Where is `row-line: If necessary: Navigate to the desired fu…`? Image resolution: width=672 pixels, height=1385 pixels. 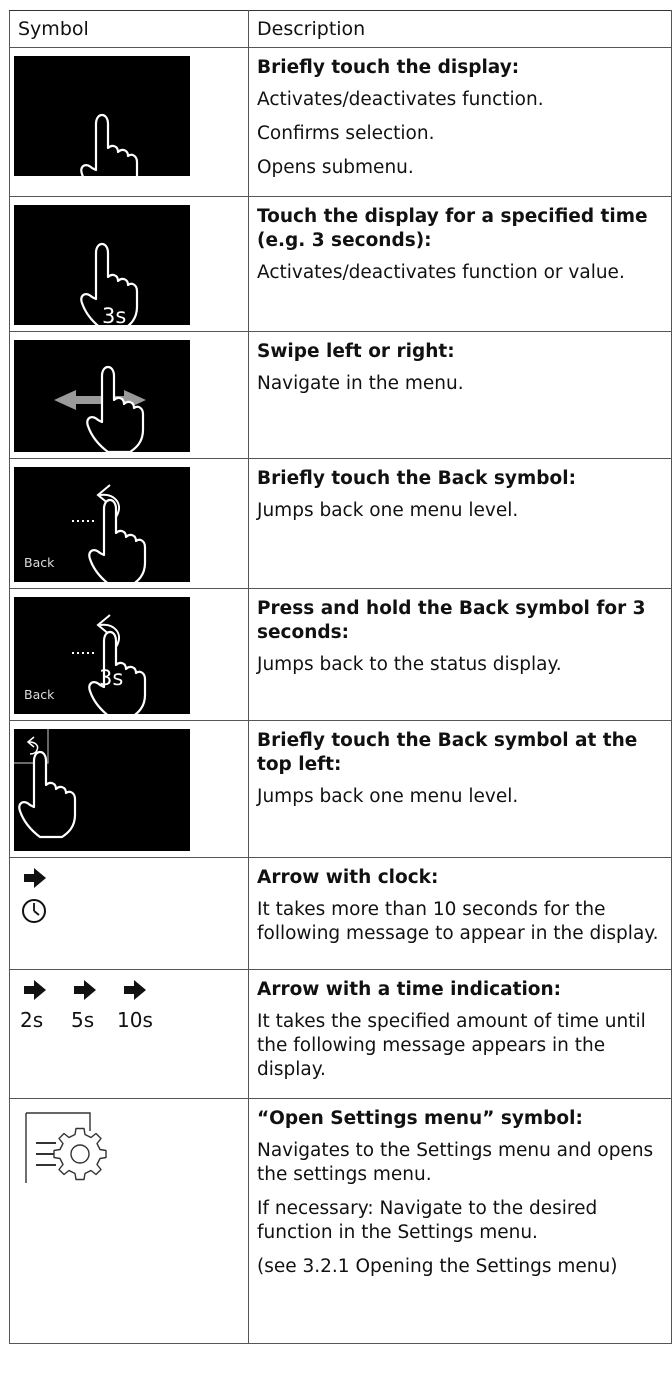
row-line: If necessary: Navigate to the desired fu… is located at coordinates (427, 1220).